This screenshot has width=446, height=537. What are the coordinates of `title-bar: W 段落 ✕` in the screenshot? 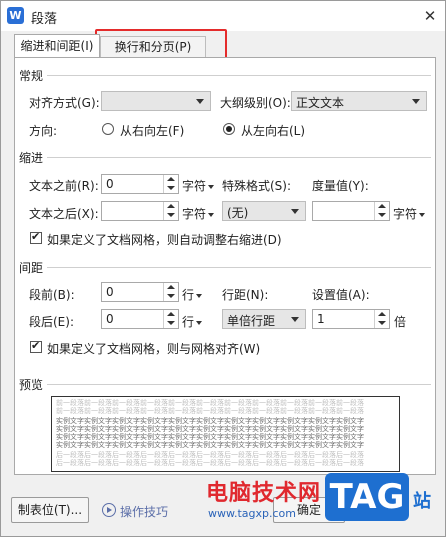 It's located at (223, 16).